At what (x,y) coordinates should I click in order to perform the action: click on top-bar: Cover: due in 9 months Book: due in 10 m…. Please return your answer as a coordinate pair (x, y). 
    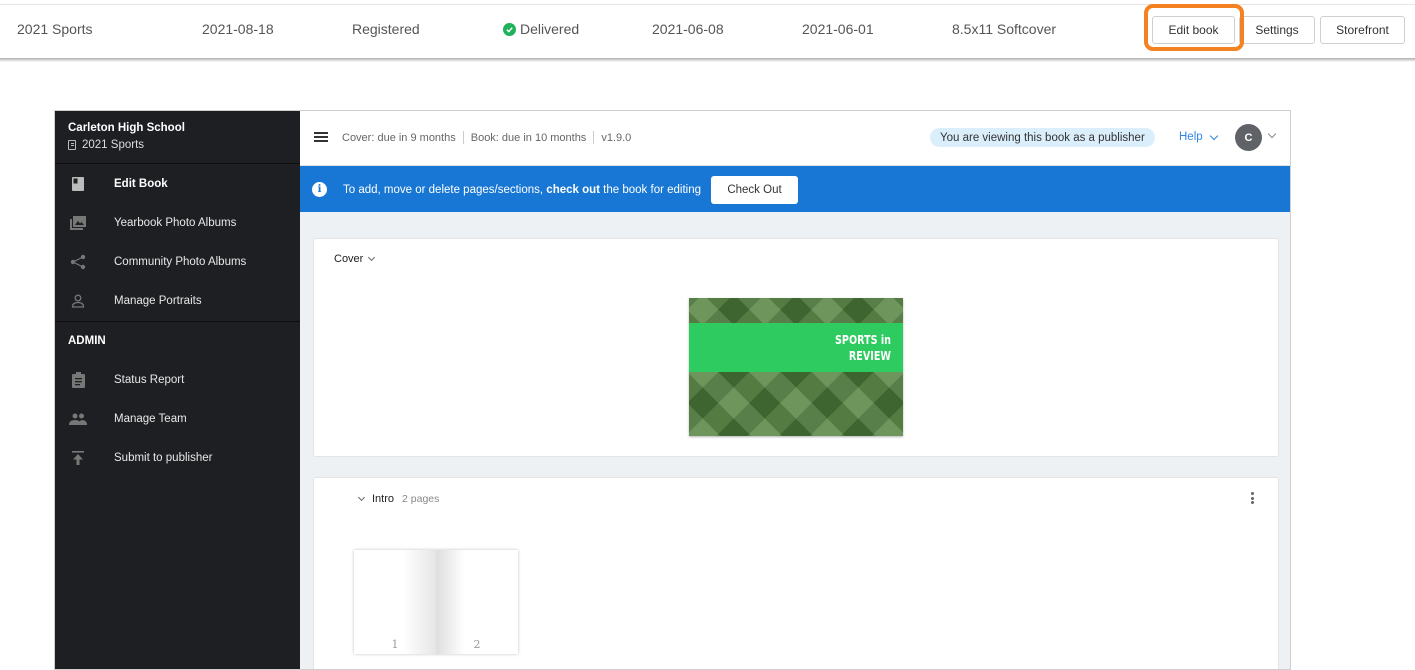
    Looking at the image, I should click on (795, 138).